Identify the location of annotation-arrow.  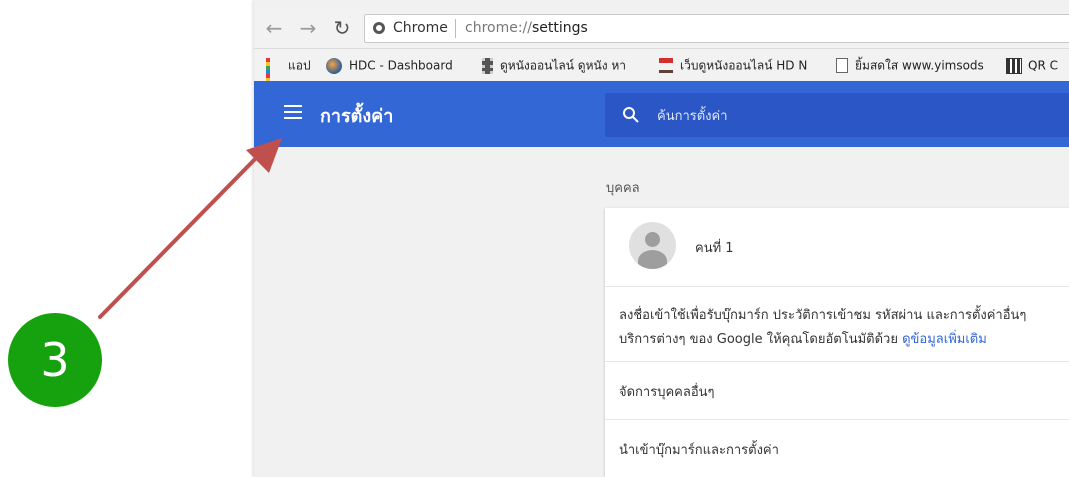
(190, 228).